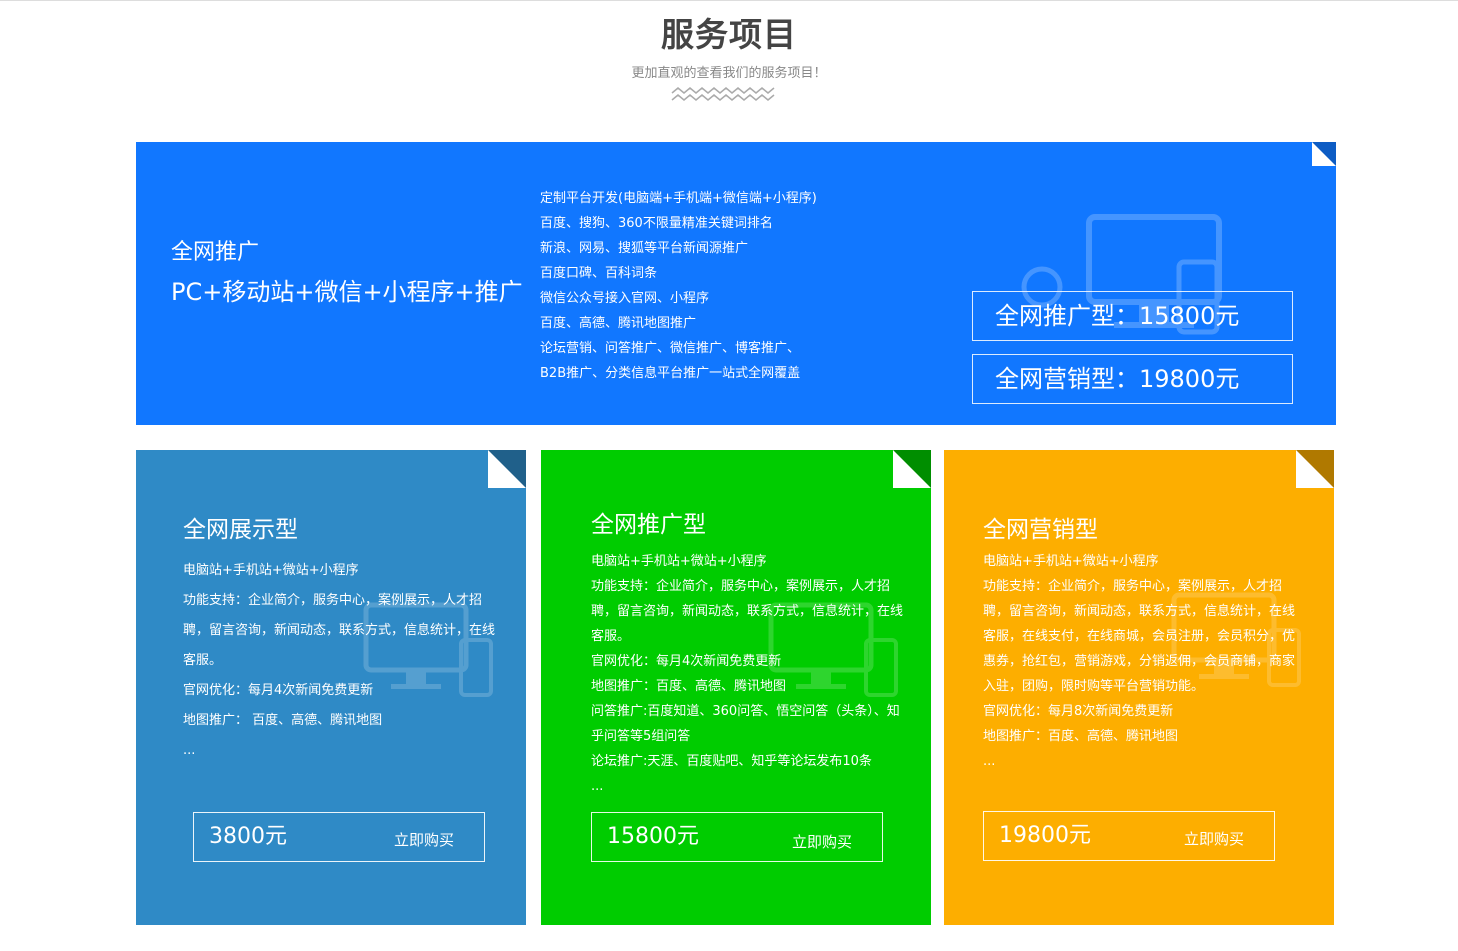 The height and width of the screenshot is (951, 1458). Describe the element at coordinates (625, 298) in the screenshot. I see `list-item: 微信公众号接入官网、小程序` at that location.